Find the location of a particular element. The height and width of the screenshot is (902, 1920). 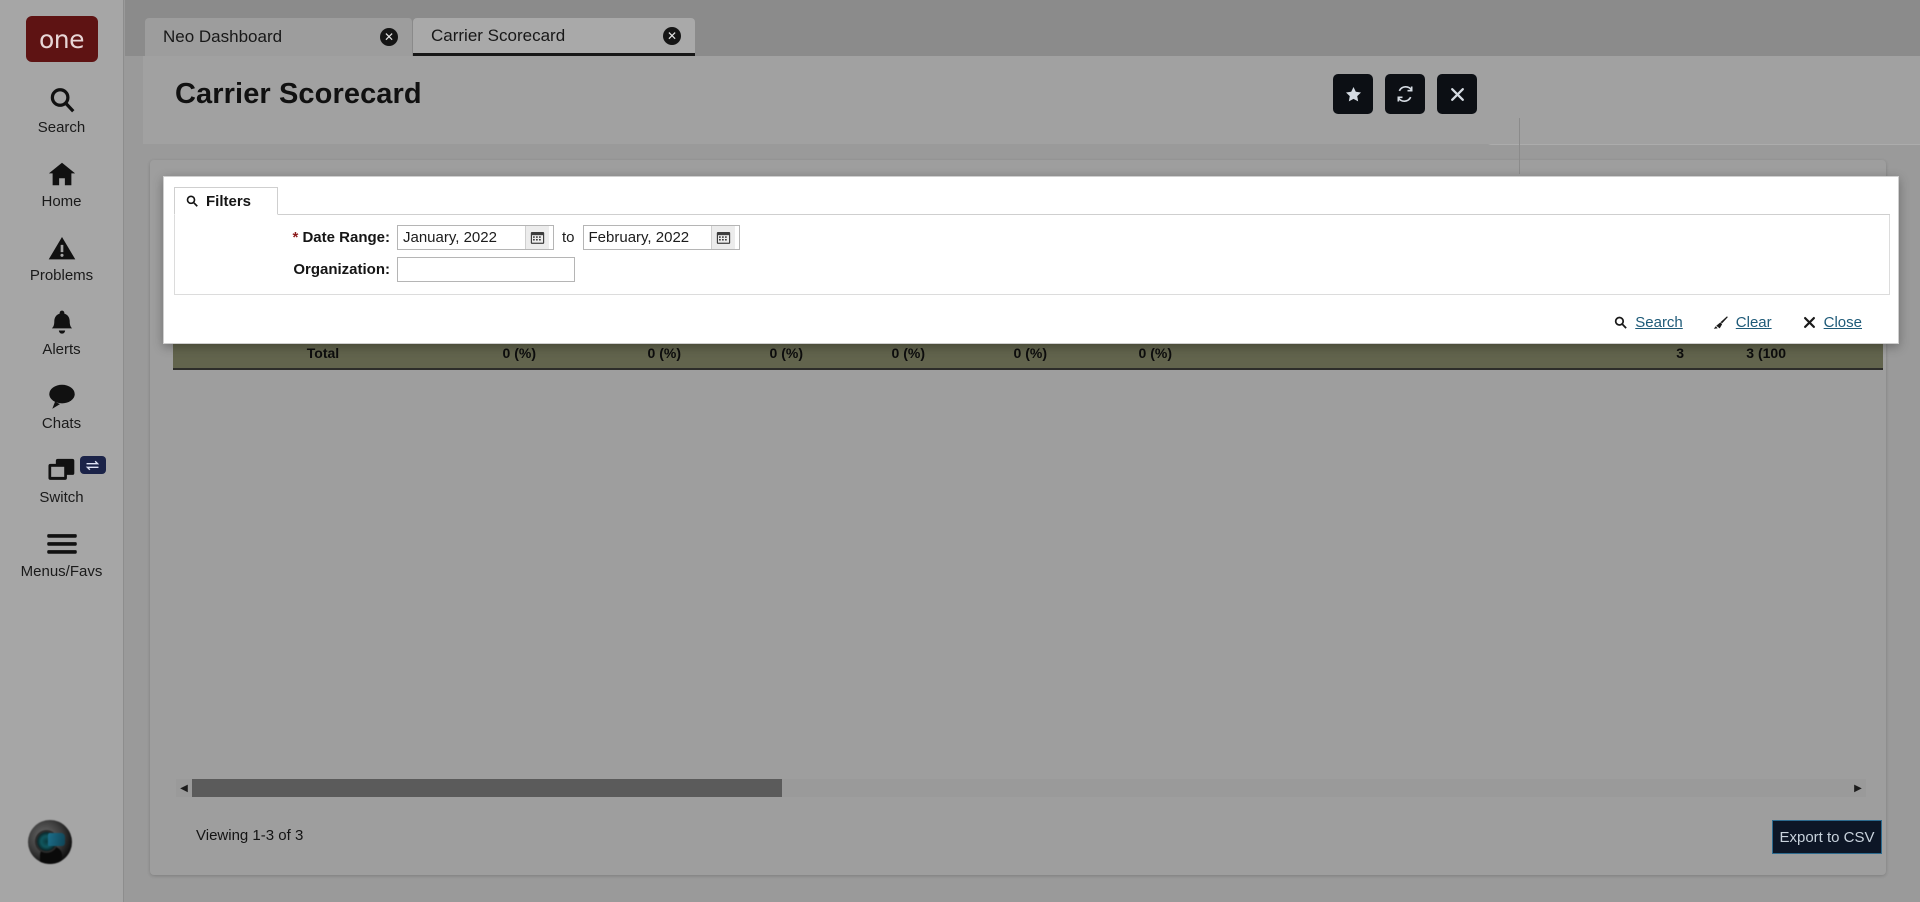

date-range-label: * Date Range: is located at coordinates (286, 237).